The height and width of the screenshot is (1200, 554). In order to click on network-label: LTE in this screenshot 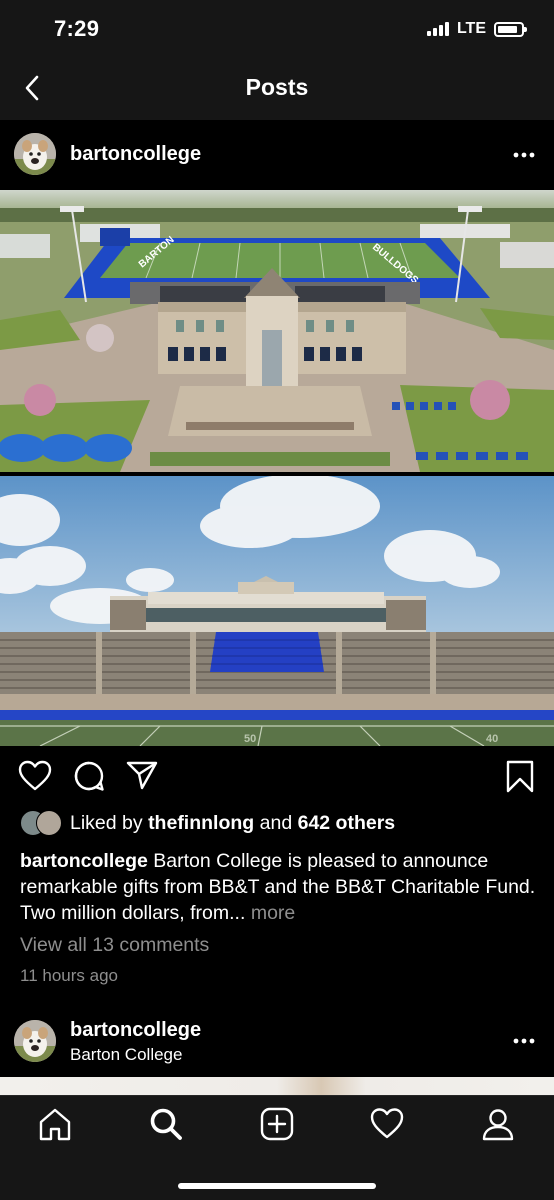, I will do `click(471, 28)`.